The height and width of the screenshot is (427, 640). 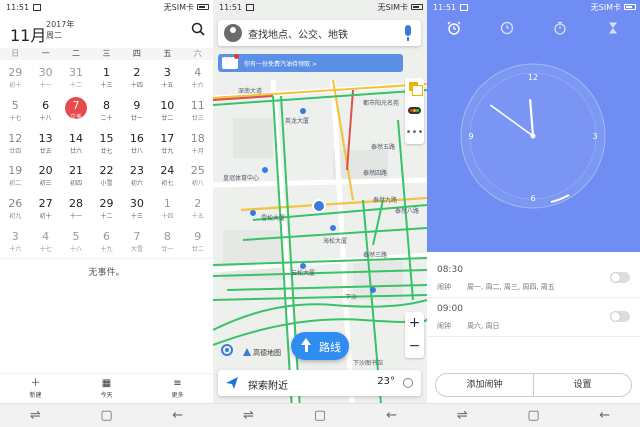 What do you see at coordinates (28, 34) in the screenshot?
I see `month-title: 11月` at bounding box center [28, 34].